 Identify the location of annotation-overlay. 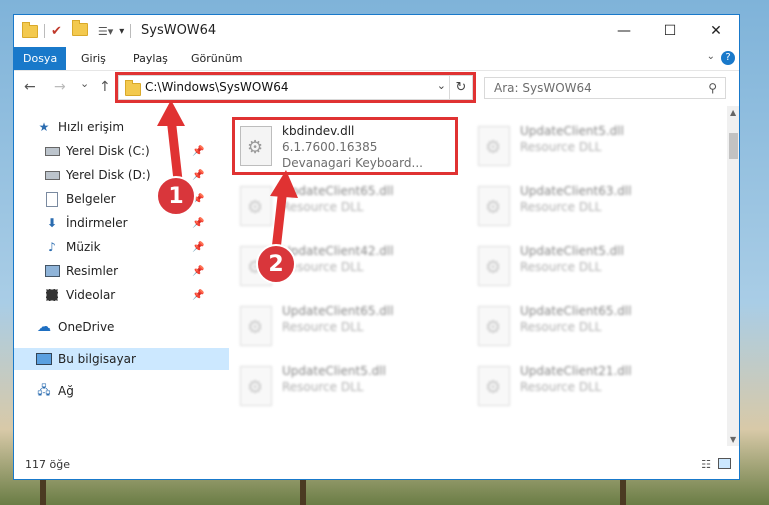
(227, 177).